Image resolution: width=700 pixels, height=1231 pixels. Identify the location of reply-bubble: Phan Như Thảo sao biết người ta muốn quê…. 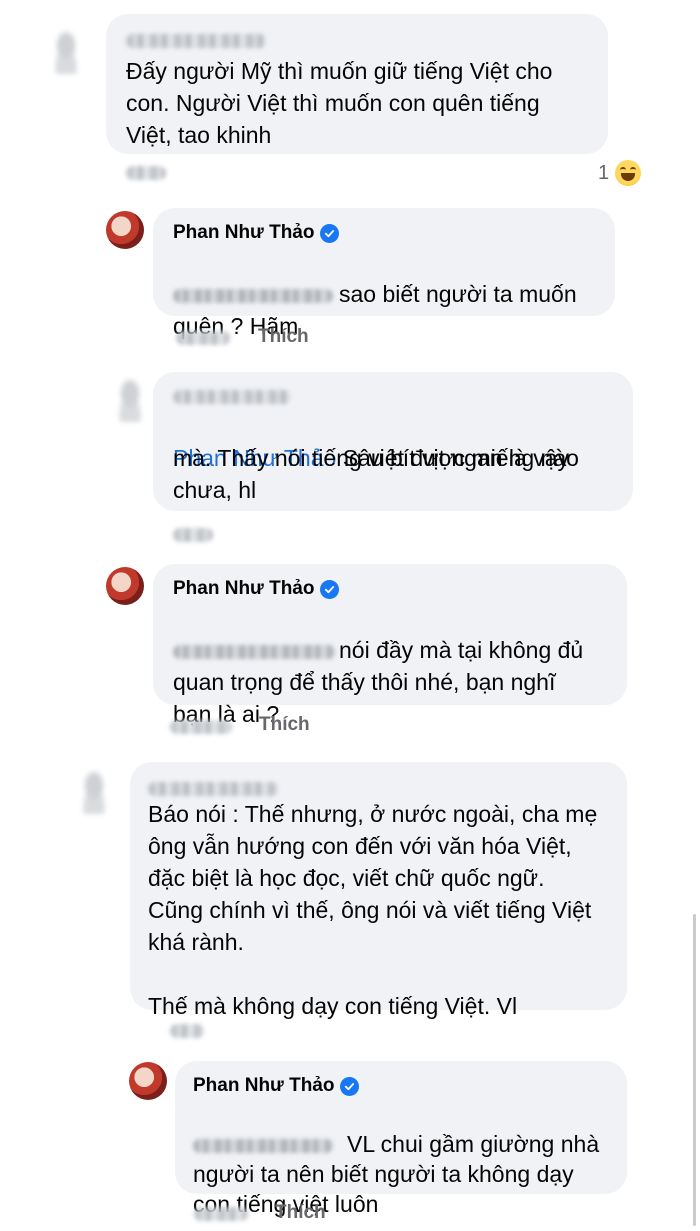
(384, 273).